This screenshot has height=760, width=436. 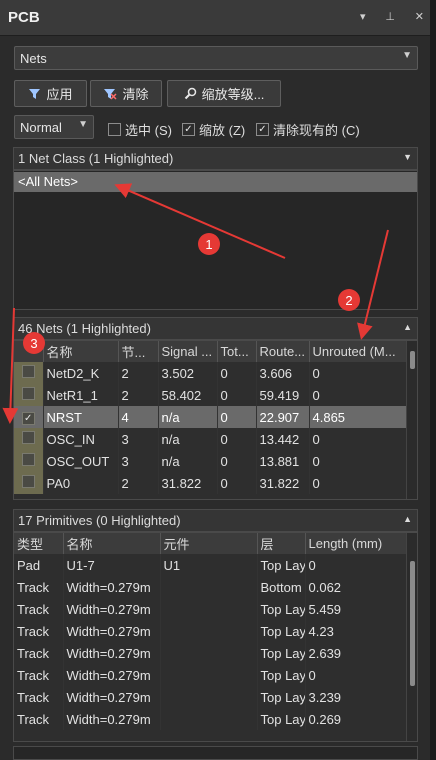 I want to click on annotation-badge-2: 2, so click(x=349, y=300).